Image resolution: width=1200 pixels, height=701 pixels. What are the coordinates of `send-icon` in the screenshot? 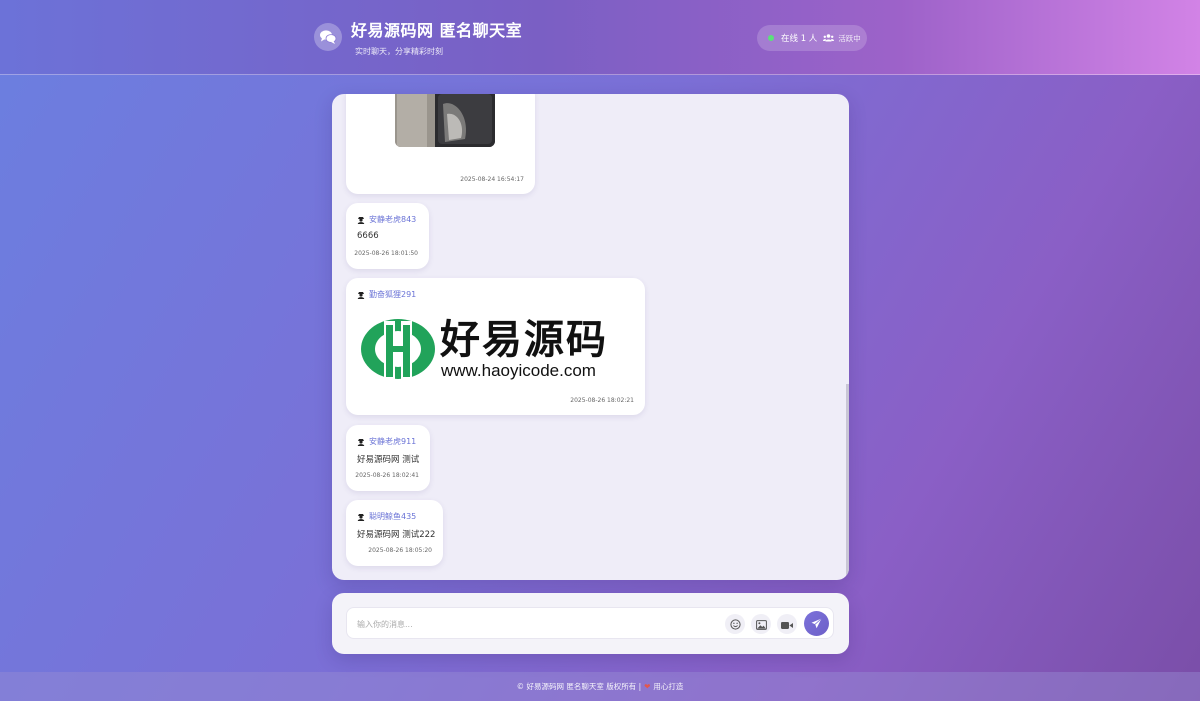 It's located at (816, 623).